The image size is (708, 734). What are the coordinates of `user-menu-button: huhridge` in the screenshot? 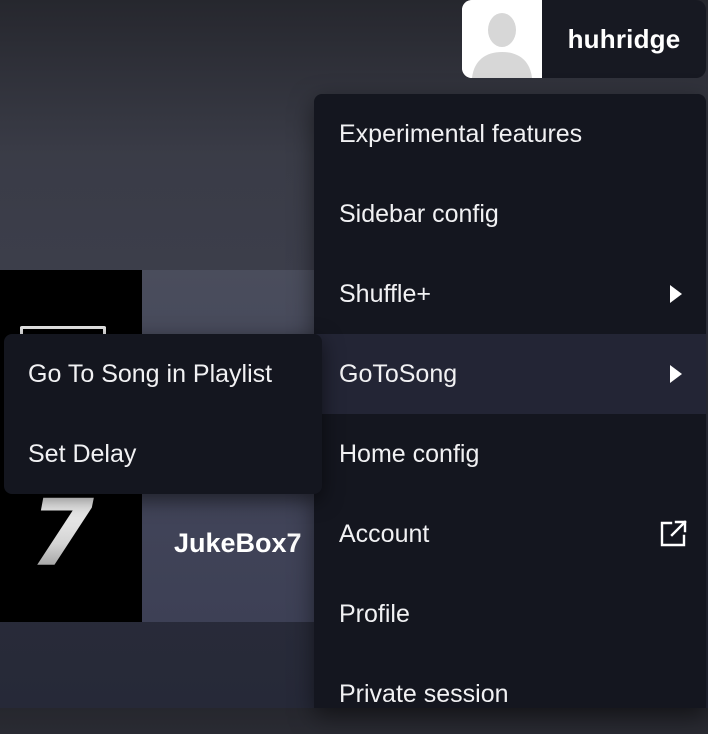 It's located at (584, 39).